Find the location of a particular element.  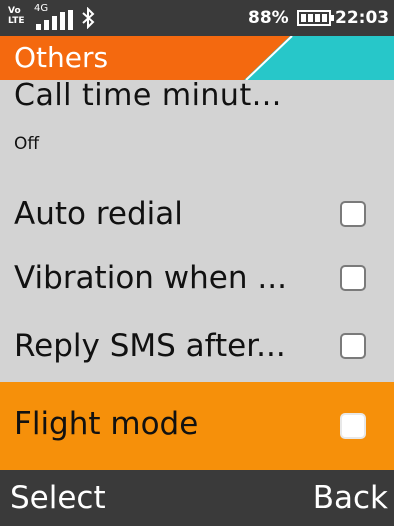

volte-icon: Vo LTE is located at coordinates (19, 18).